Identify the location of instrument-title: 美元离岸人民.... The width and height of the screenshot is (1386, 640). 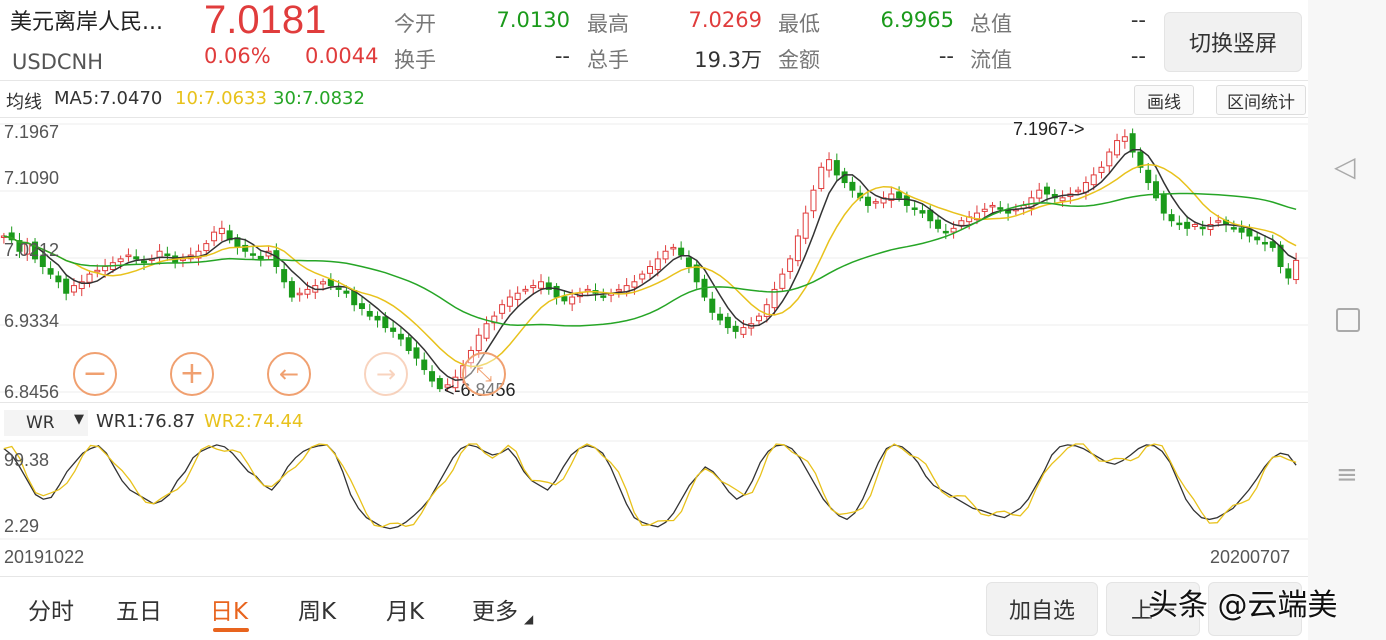
(86, 22).